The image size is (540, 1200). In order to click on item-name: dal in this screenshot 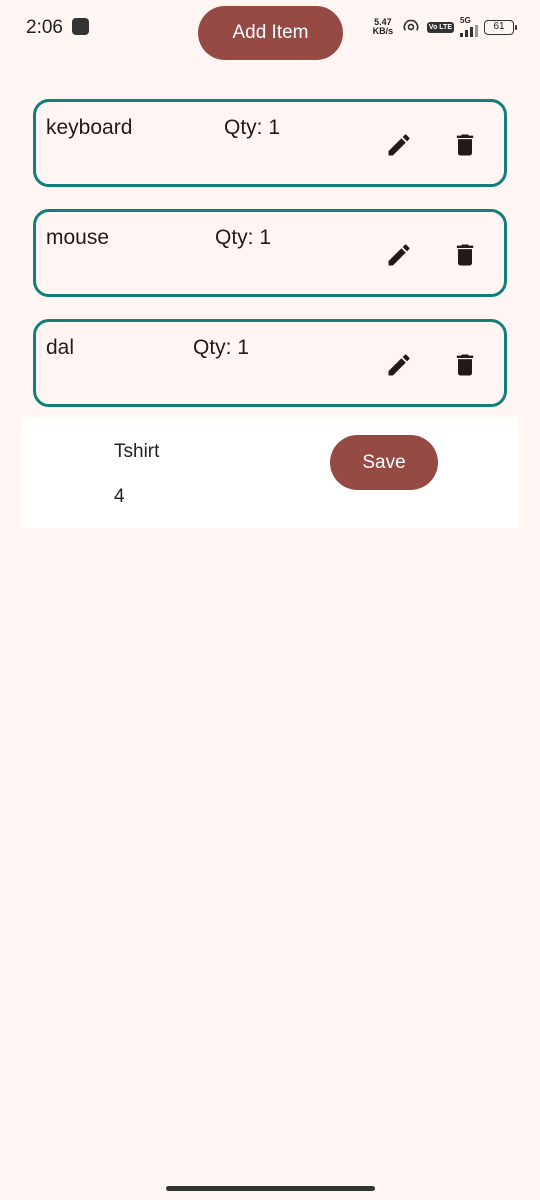, I will do `click(60, 347)`.